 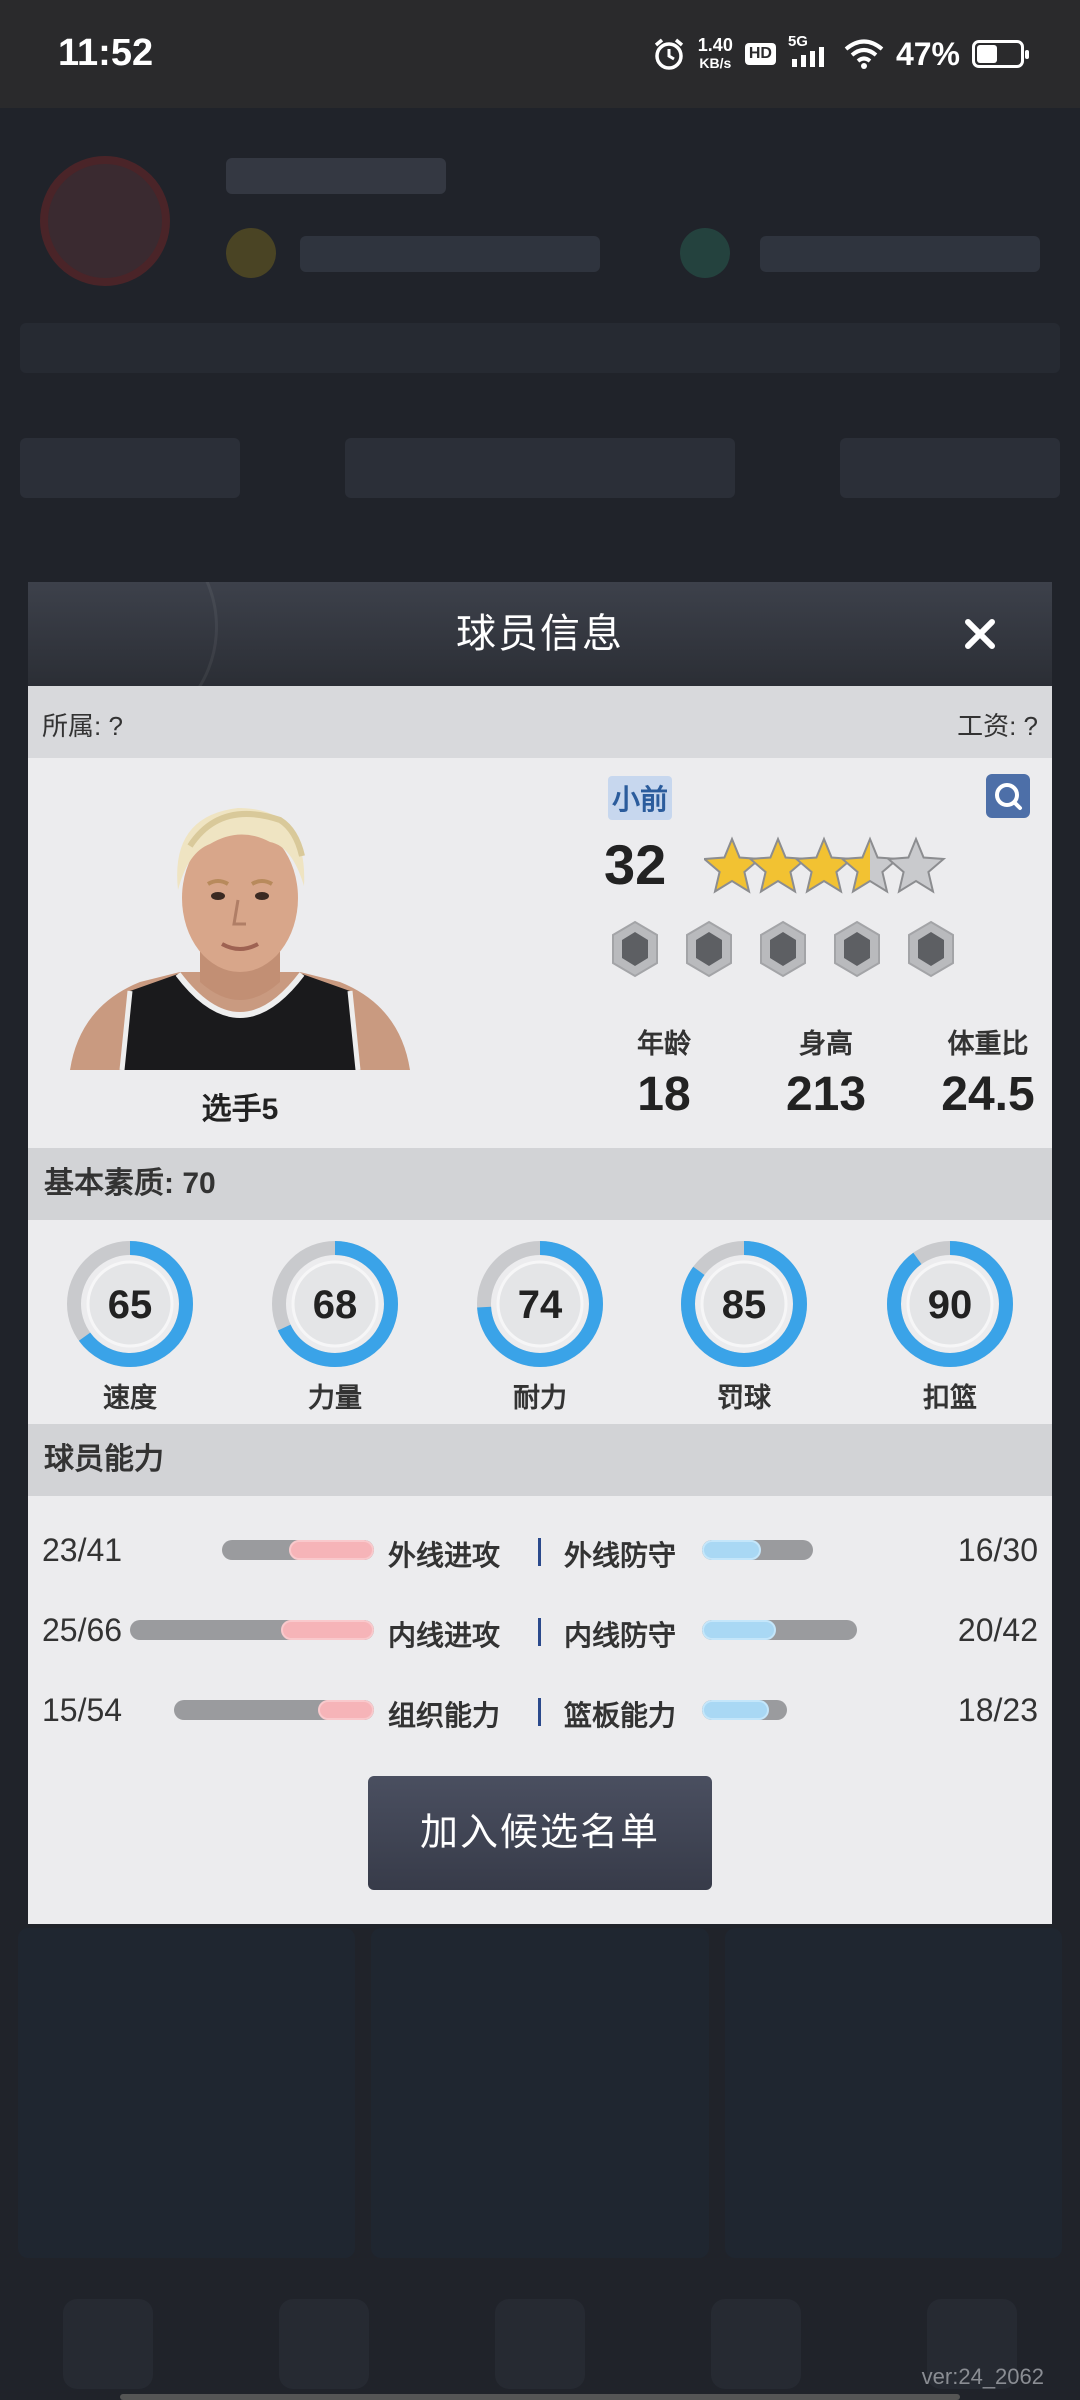 What do you see at coordinates (335, 1398) in the screenshot?
I see `ring-label: 力量` at bounding box center [335, 1398].